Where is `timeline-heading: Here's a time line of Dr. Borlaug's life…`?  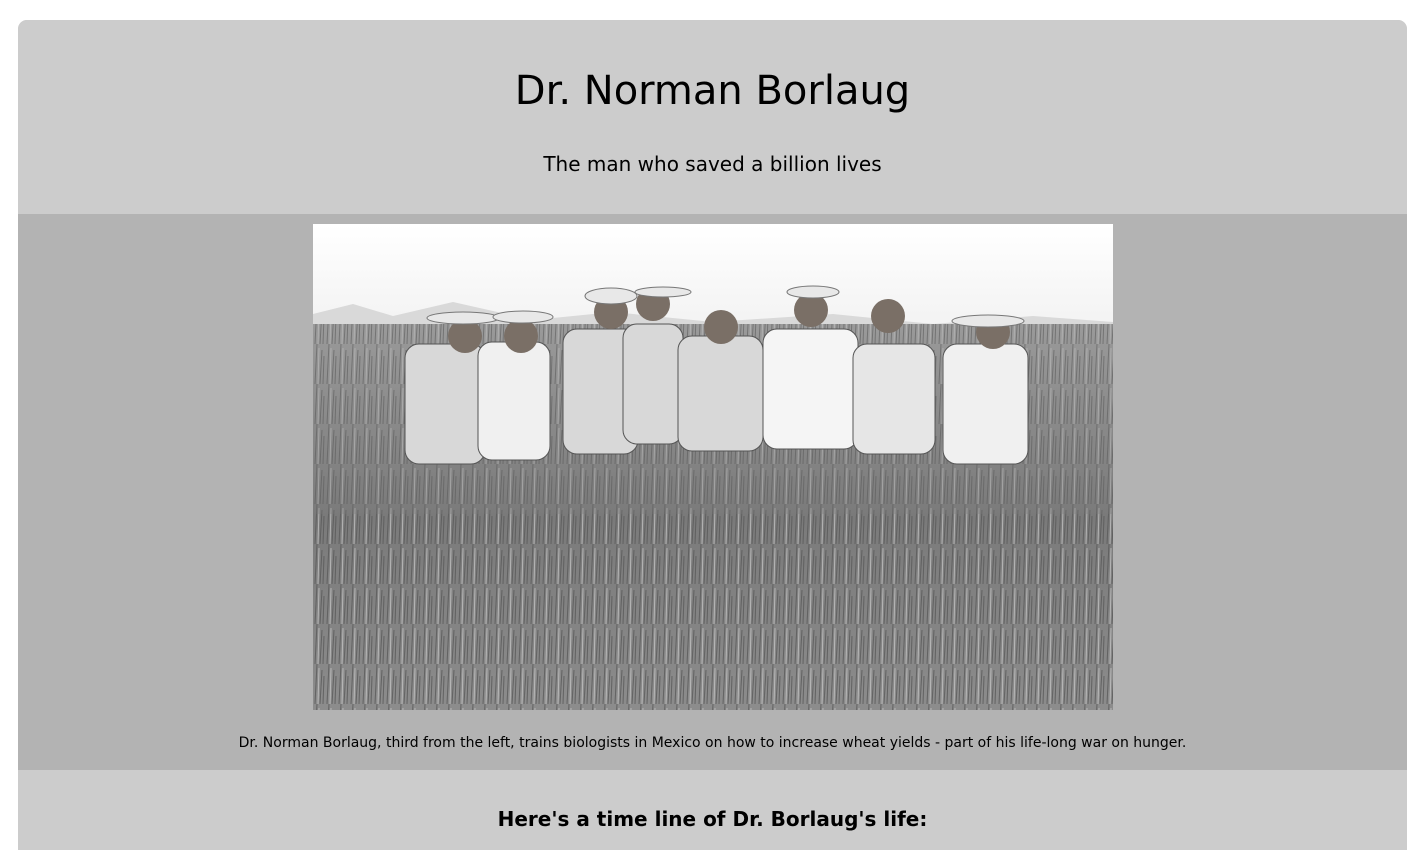
timeline-heading: Here's a time line of Dr. Borlaug's life… is located at coordinates (712, 819).